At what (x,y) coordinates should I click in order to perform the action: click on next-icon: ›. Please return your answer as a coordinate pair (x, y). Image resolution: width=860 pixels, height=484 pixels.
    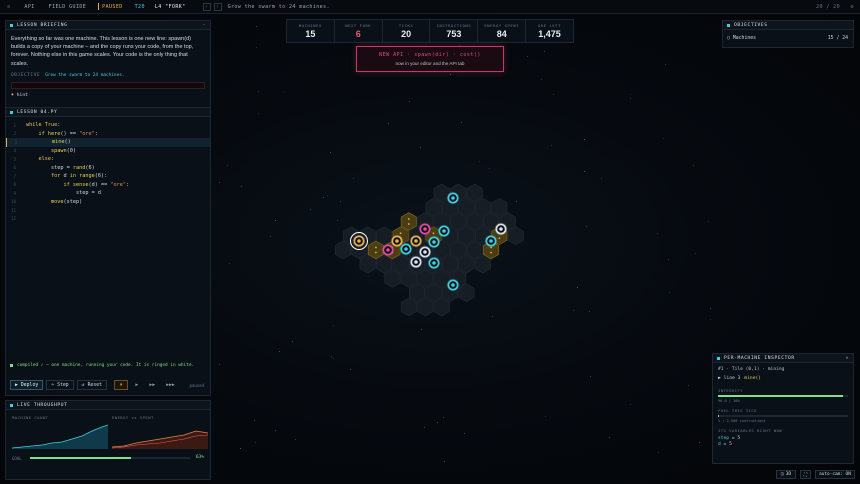
    Looking at the image, I should click on (217, 6).